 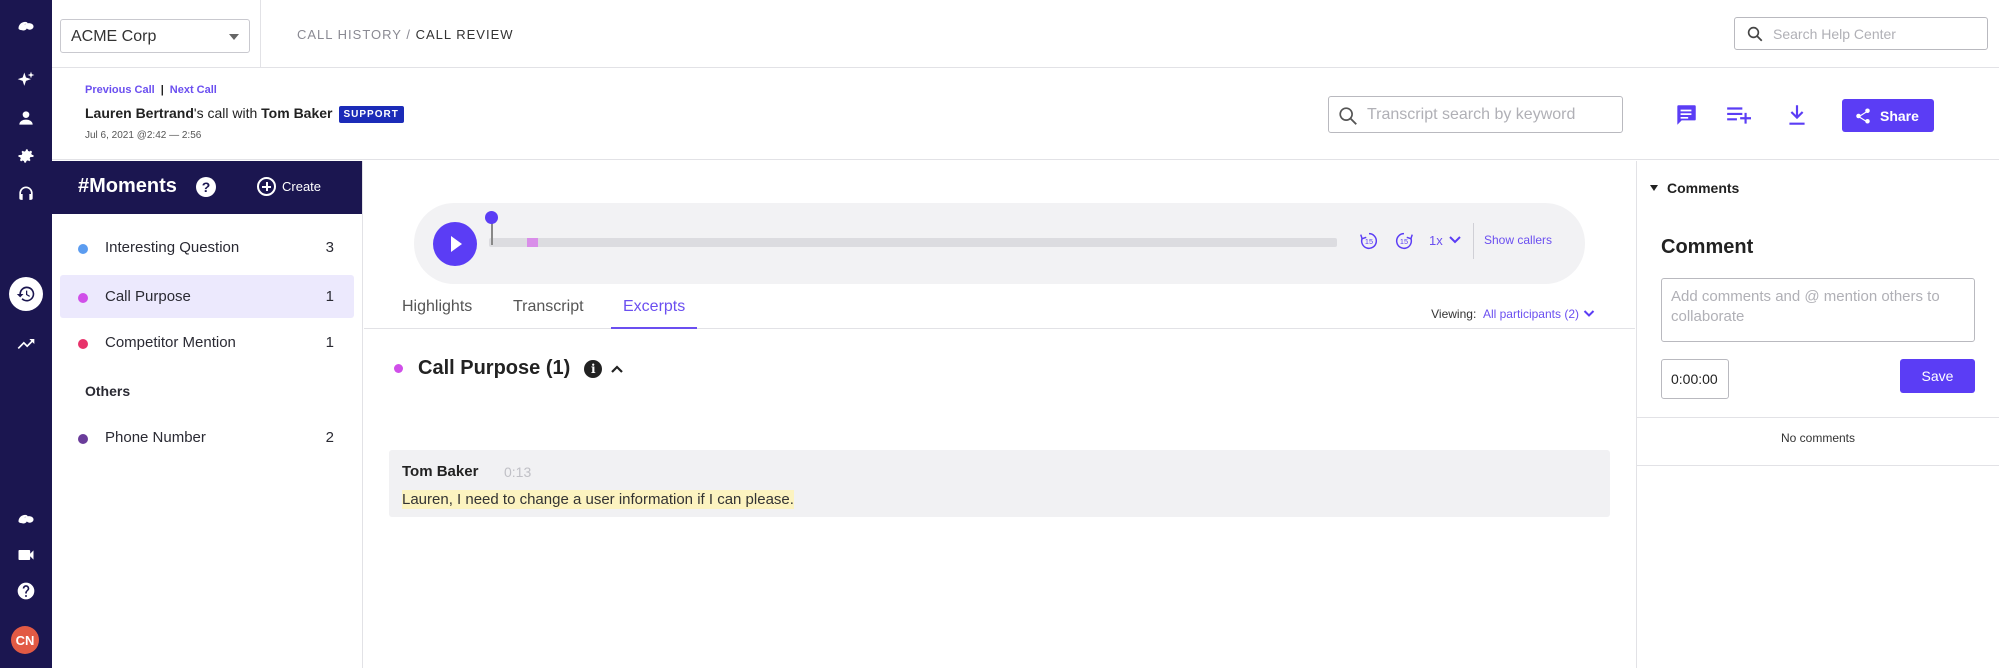 What do you see at coordinates (172, 247) in the screenshot?
I see `moment-label: Interesting Question` at bounding box center [172, 247].